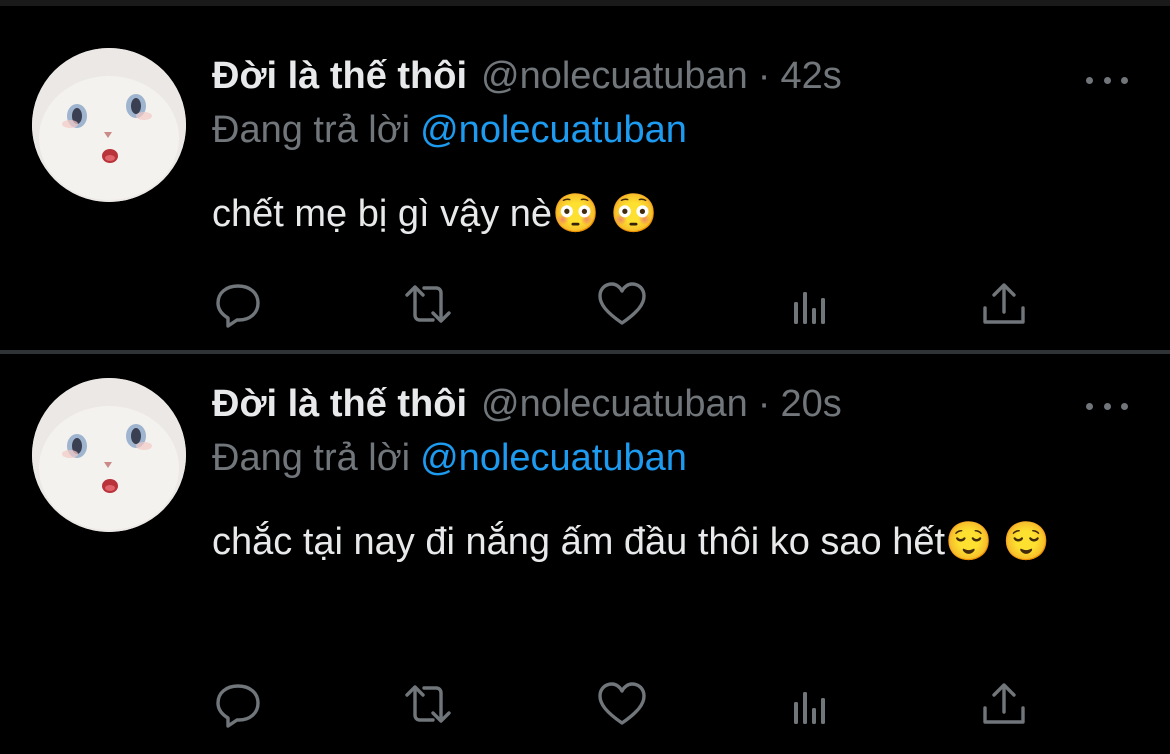 The width and height of the screenshot is (1170, 754). I want to click on tweet-header: Đời là thế thôi @nolecuatuban · 42s, so click(527, 76).